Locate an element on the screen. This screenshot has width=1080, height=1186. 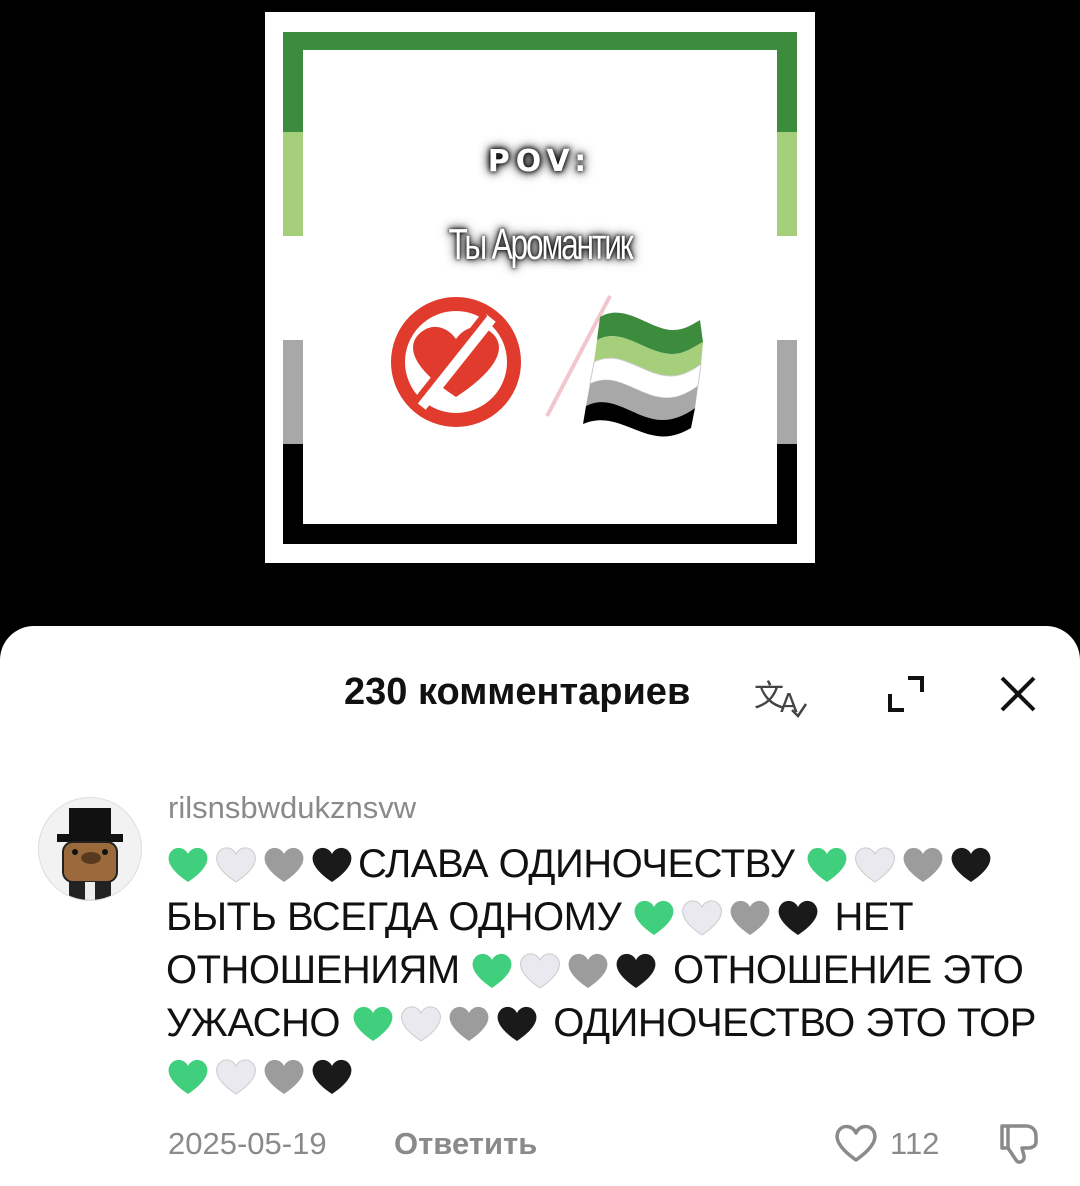
comment-segment: ОДИНОЧЕСТВО ЭТО ТОР is located at coordinates (794, 1023).